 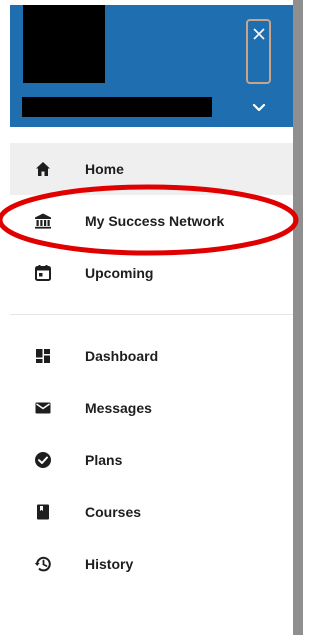 What do you see at coordinates (64, 44) in the screenshot?
I see `avatar` at bounding box center [64, 44].